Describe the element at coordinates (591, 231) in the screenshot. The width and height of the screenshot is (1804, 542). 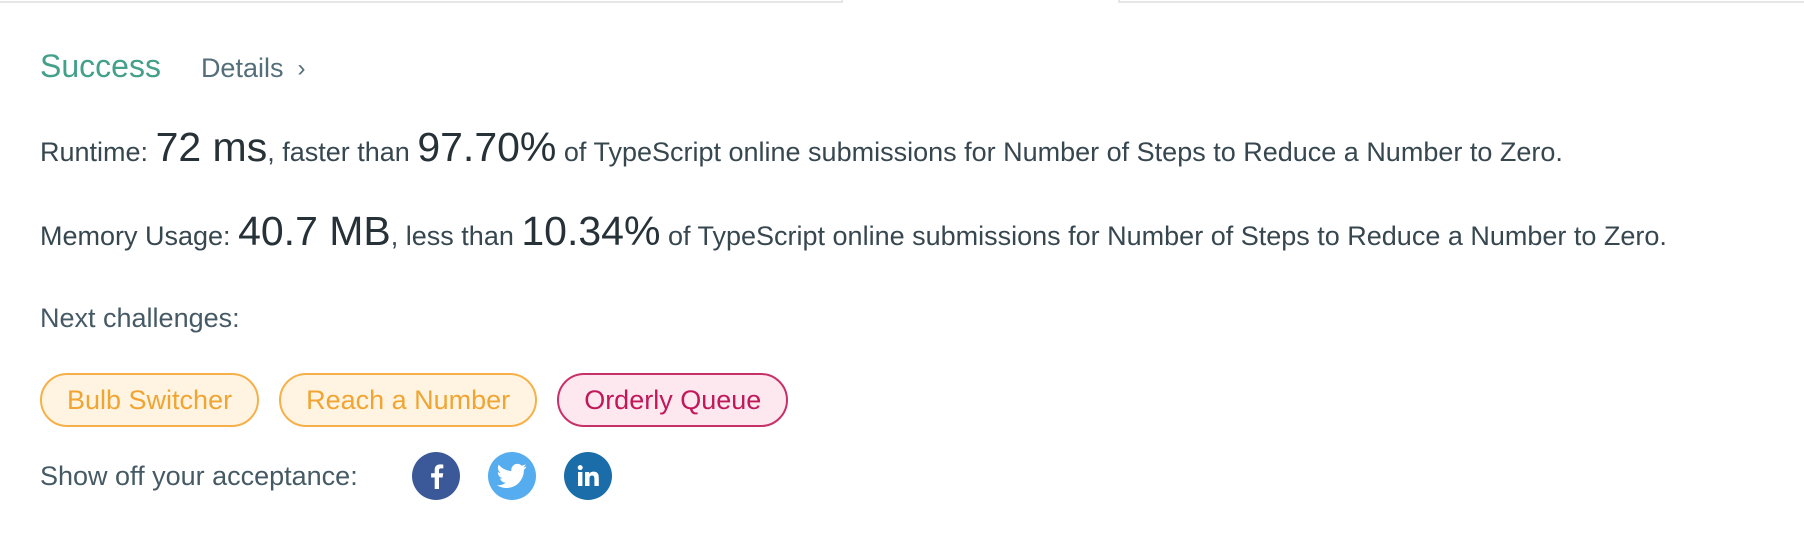
I see `memory-percent: 10.34%` at that location.